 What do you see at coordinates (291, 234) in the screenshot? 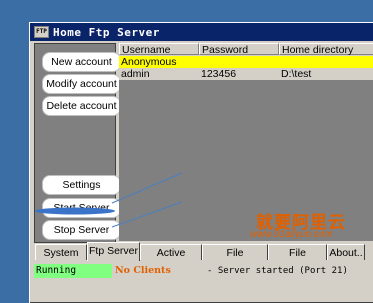
I see `watermark-url: www.91aliyun.com` at bounding box center [291, 234].